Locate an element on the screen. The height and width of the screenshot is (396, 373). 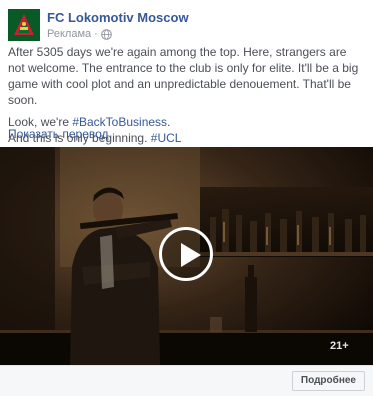
learn-more-button: Подробнее is located at coordinates (328, 381).